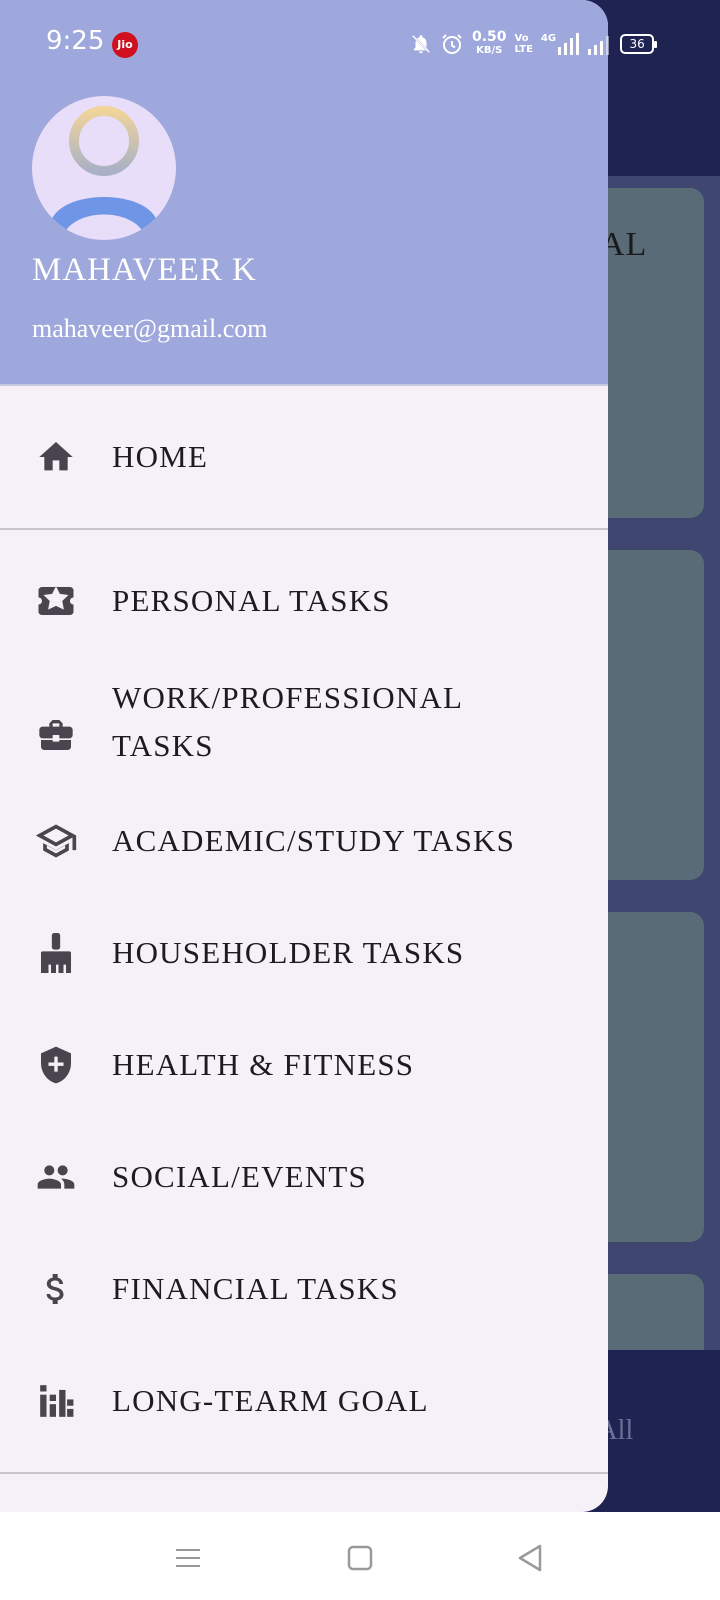 Image resolution: width=720 pixels, height=1600 pixels. What do you see at coordinates (523, 44) in the screenshot?
I see `volte-indicator: Vo LTE` at bounding box center [523, 44].